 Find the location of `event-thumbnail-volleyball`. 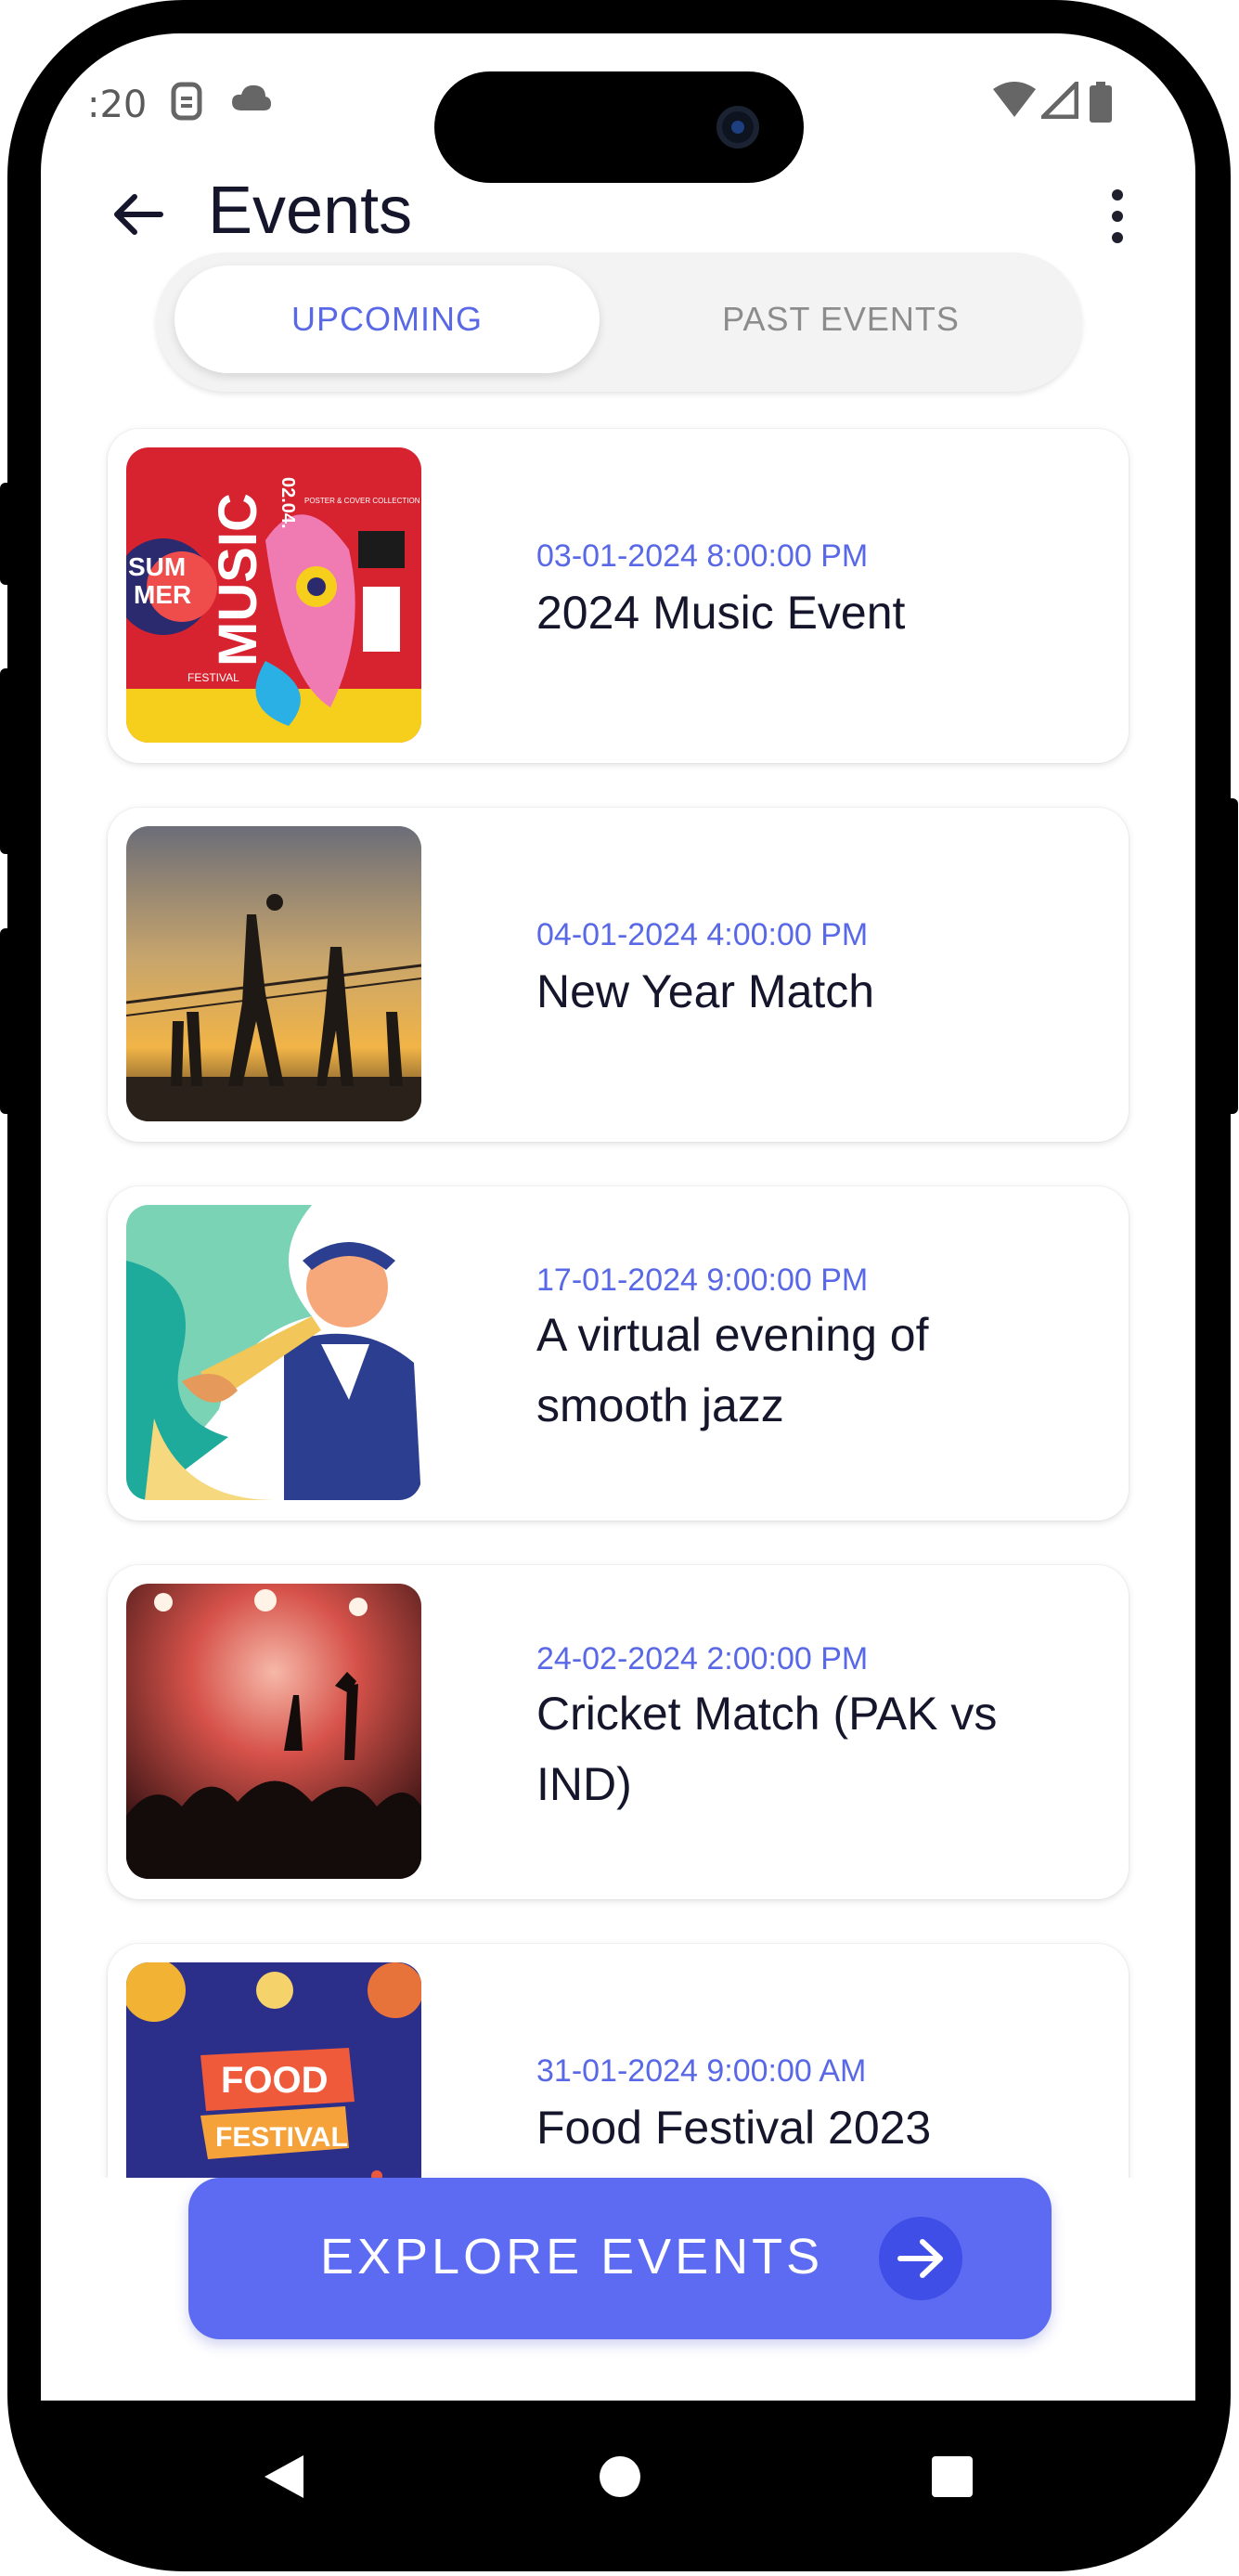

event-thumbnail-volleyball is located at coordinates (273, 973).